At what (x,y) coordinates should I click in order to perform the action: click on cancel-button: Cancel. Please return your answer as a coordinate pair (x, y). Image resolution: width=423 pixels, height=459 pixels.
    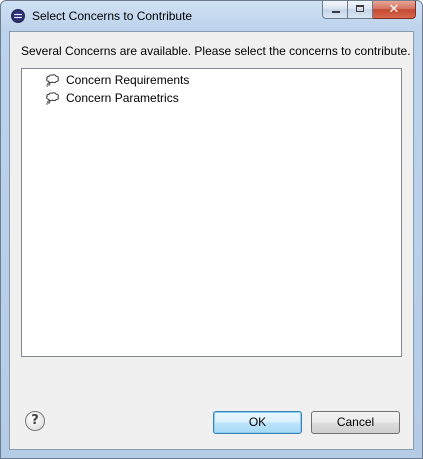
    Looking at the image, I should click on (355, 422).